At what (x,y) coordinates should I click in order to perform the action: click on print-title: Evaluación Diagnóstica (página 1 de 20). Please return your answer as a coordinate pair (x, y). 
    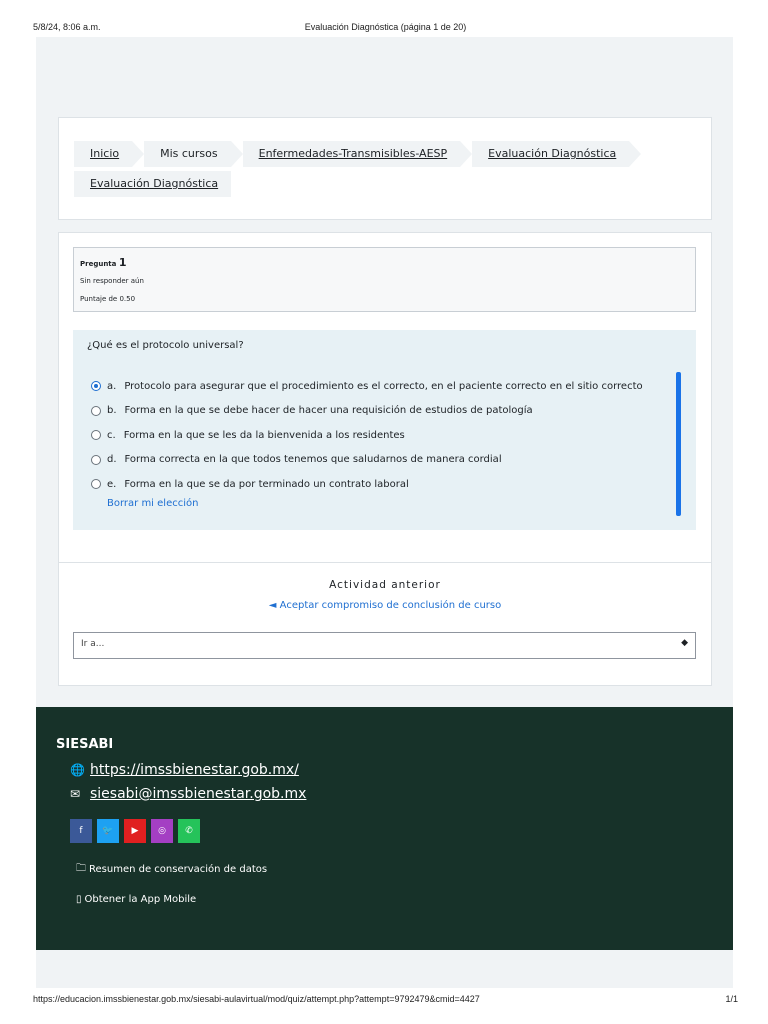
    Looking at the image, I should click on (385, 27).